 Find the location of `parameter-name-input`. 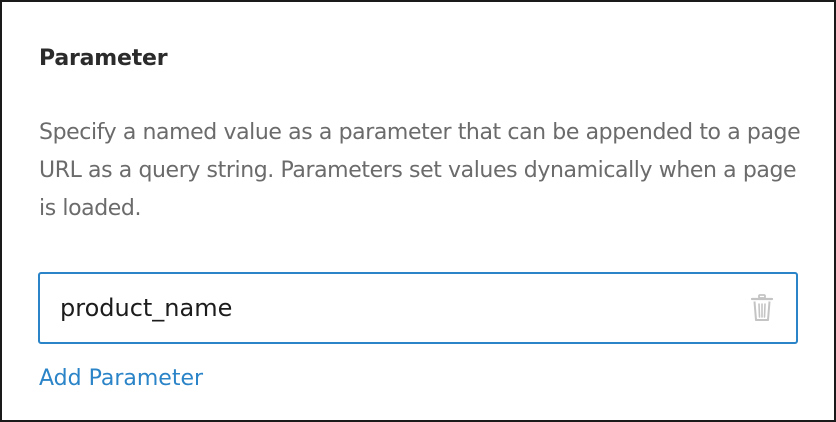

parameter-name-input is located at coordinates (390, 308).